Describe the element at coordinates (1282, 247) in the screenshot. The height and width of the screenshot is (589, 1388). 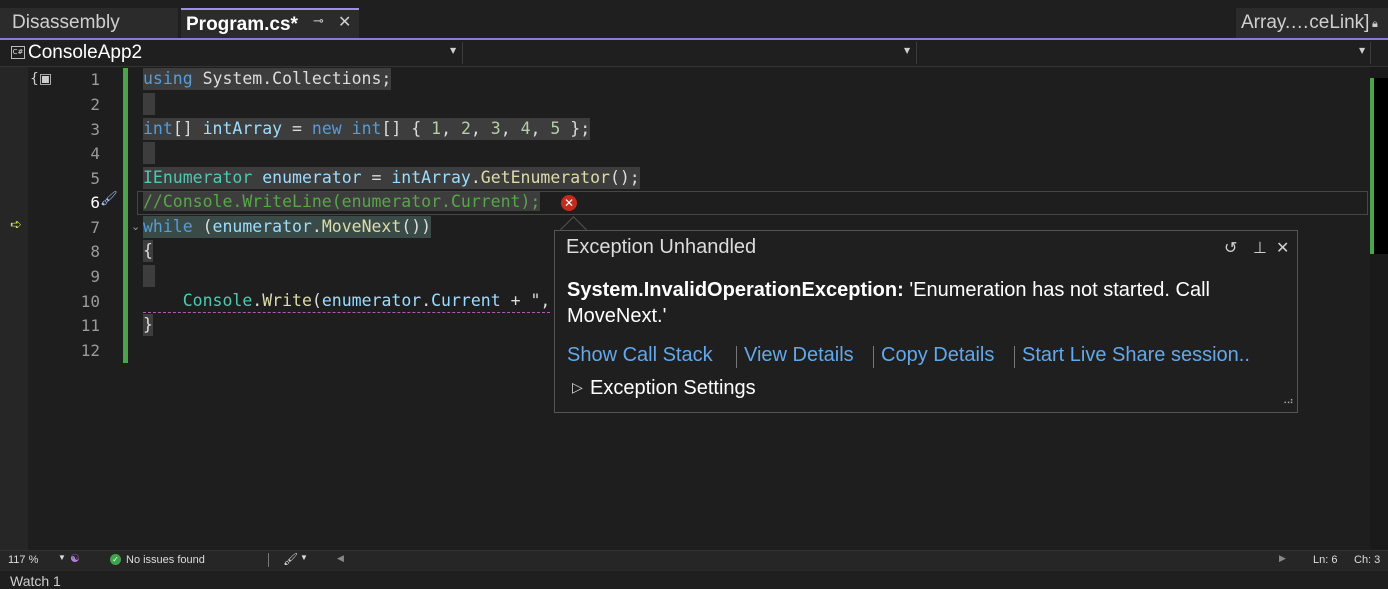
I see `close-icon: ✕` at that location.